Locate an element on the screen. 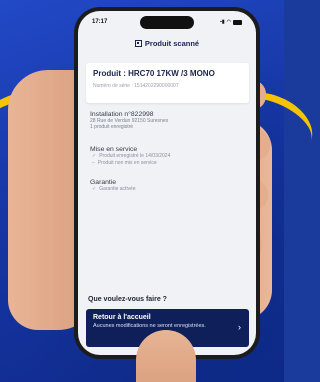 The height and width of the screenshot is (382, 320). thumb is located at coordinates (166, 356).